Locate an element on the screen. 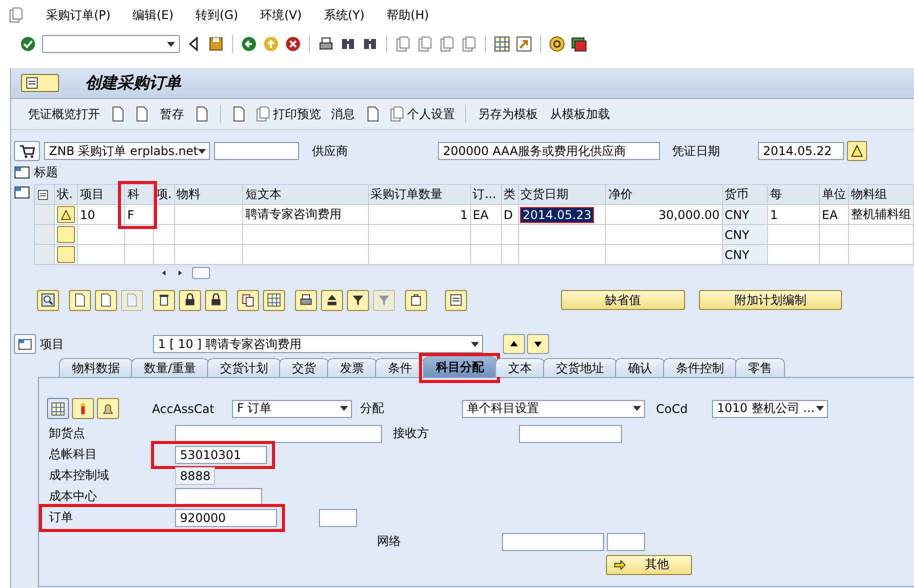  menu-item: 编辑(E) is located at coordinates (153, 15).